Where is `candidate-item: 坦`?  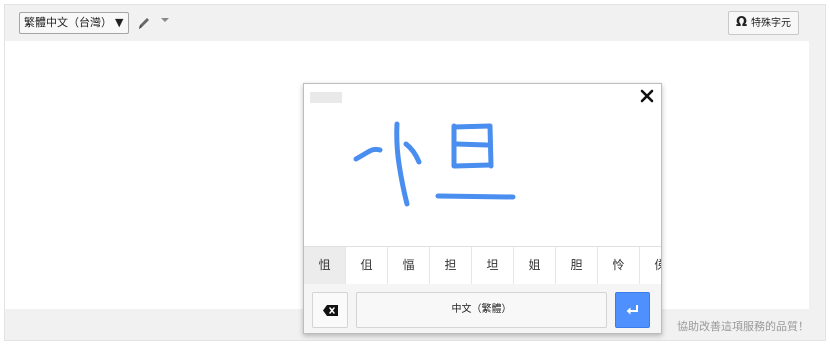
candidate-item: 坦 is located at coordinates (493, 265).